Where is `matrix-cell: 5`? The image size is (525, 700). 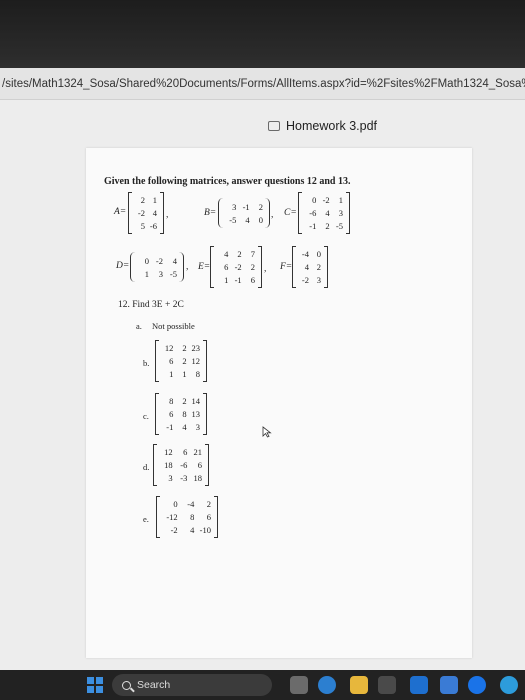 matrix-cell: 5 is located at coordinates (142, 225).